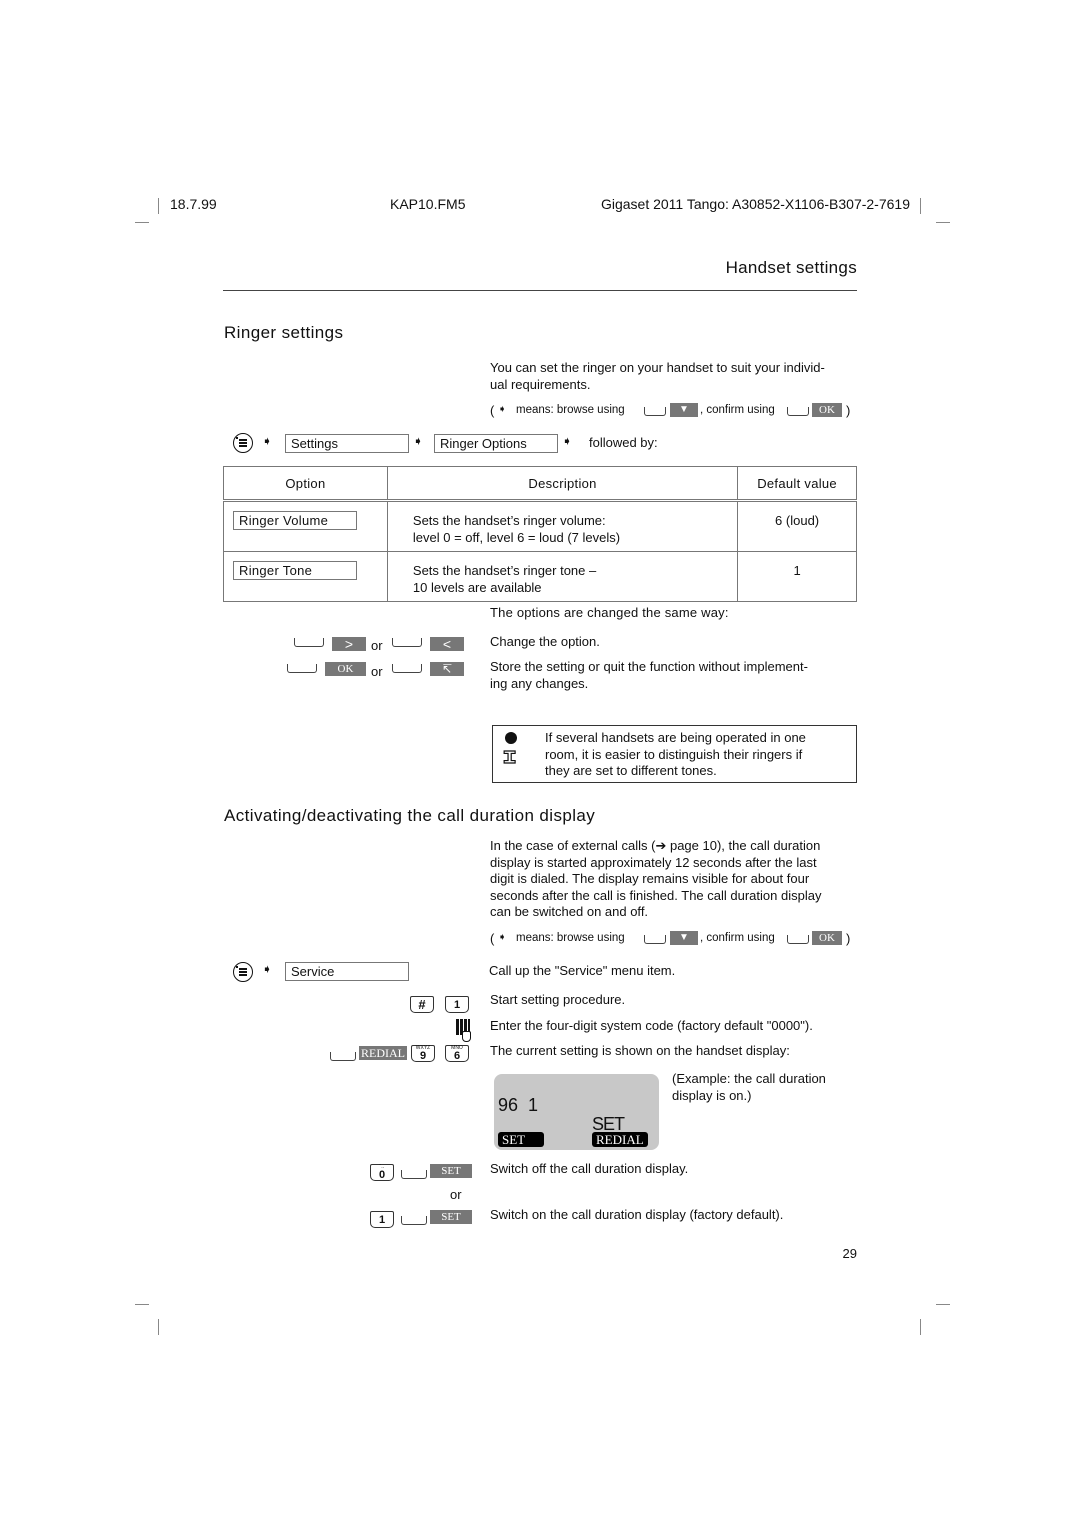  Describe the element at coordinates (349, 644) in the screenshot. I see `right-key-icon: >` at that location.